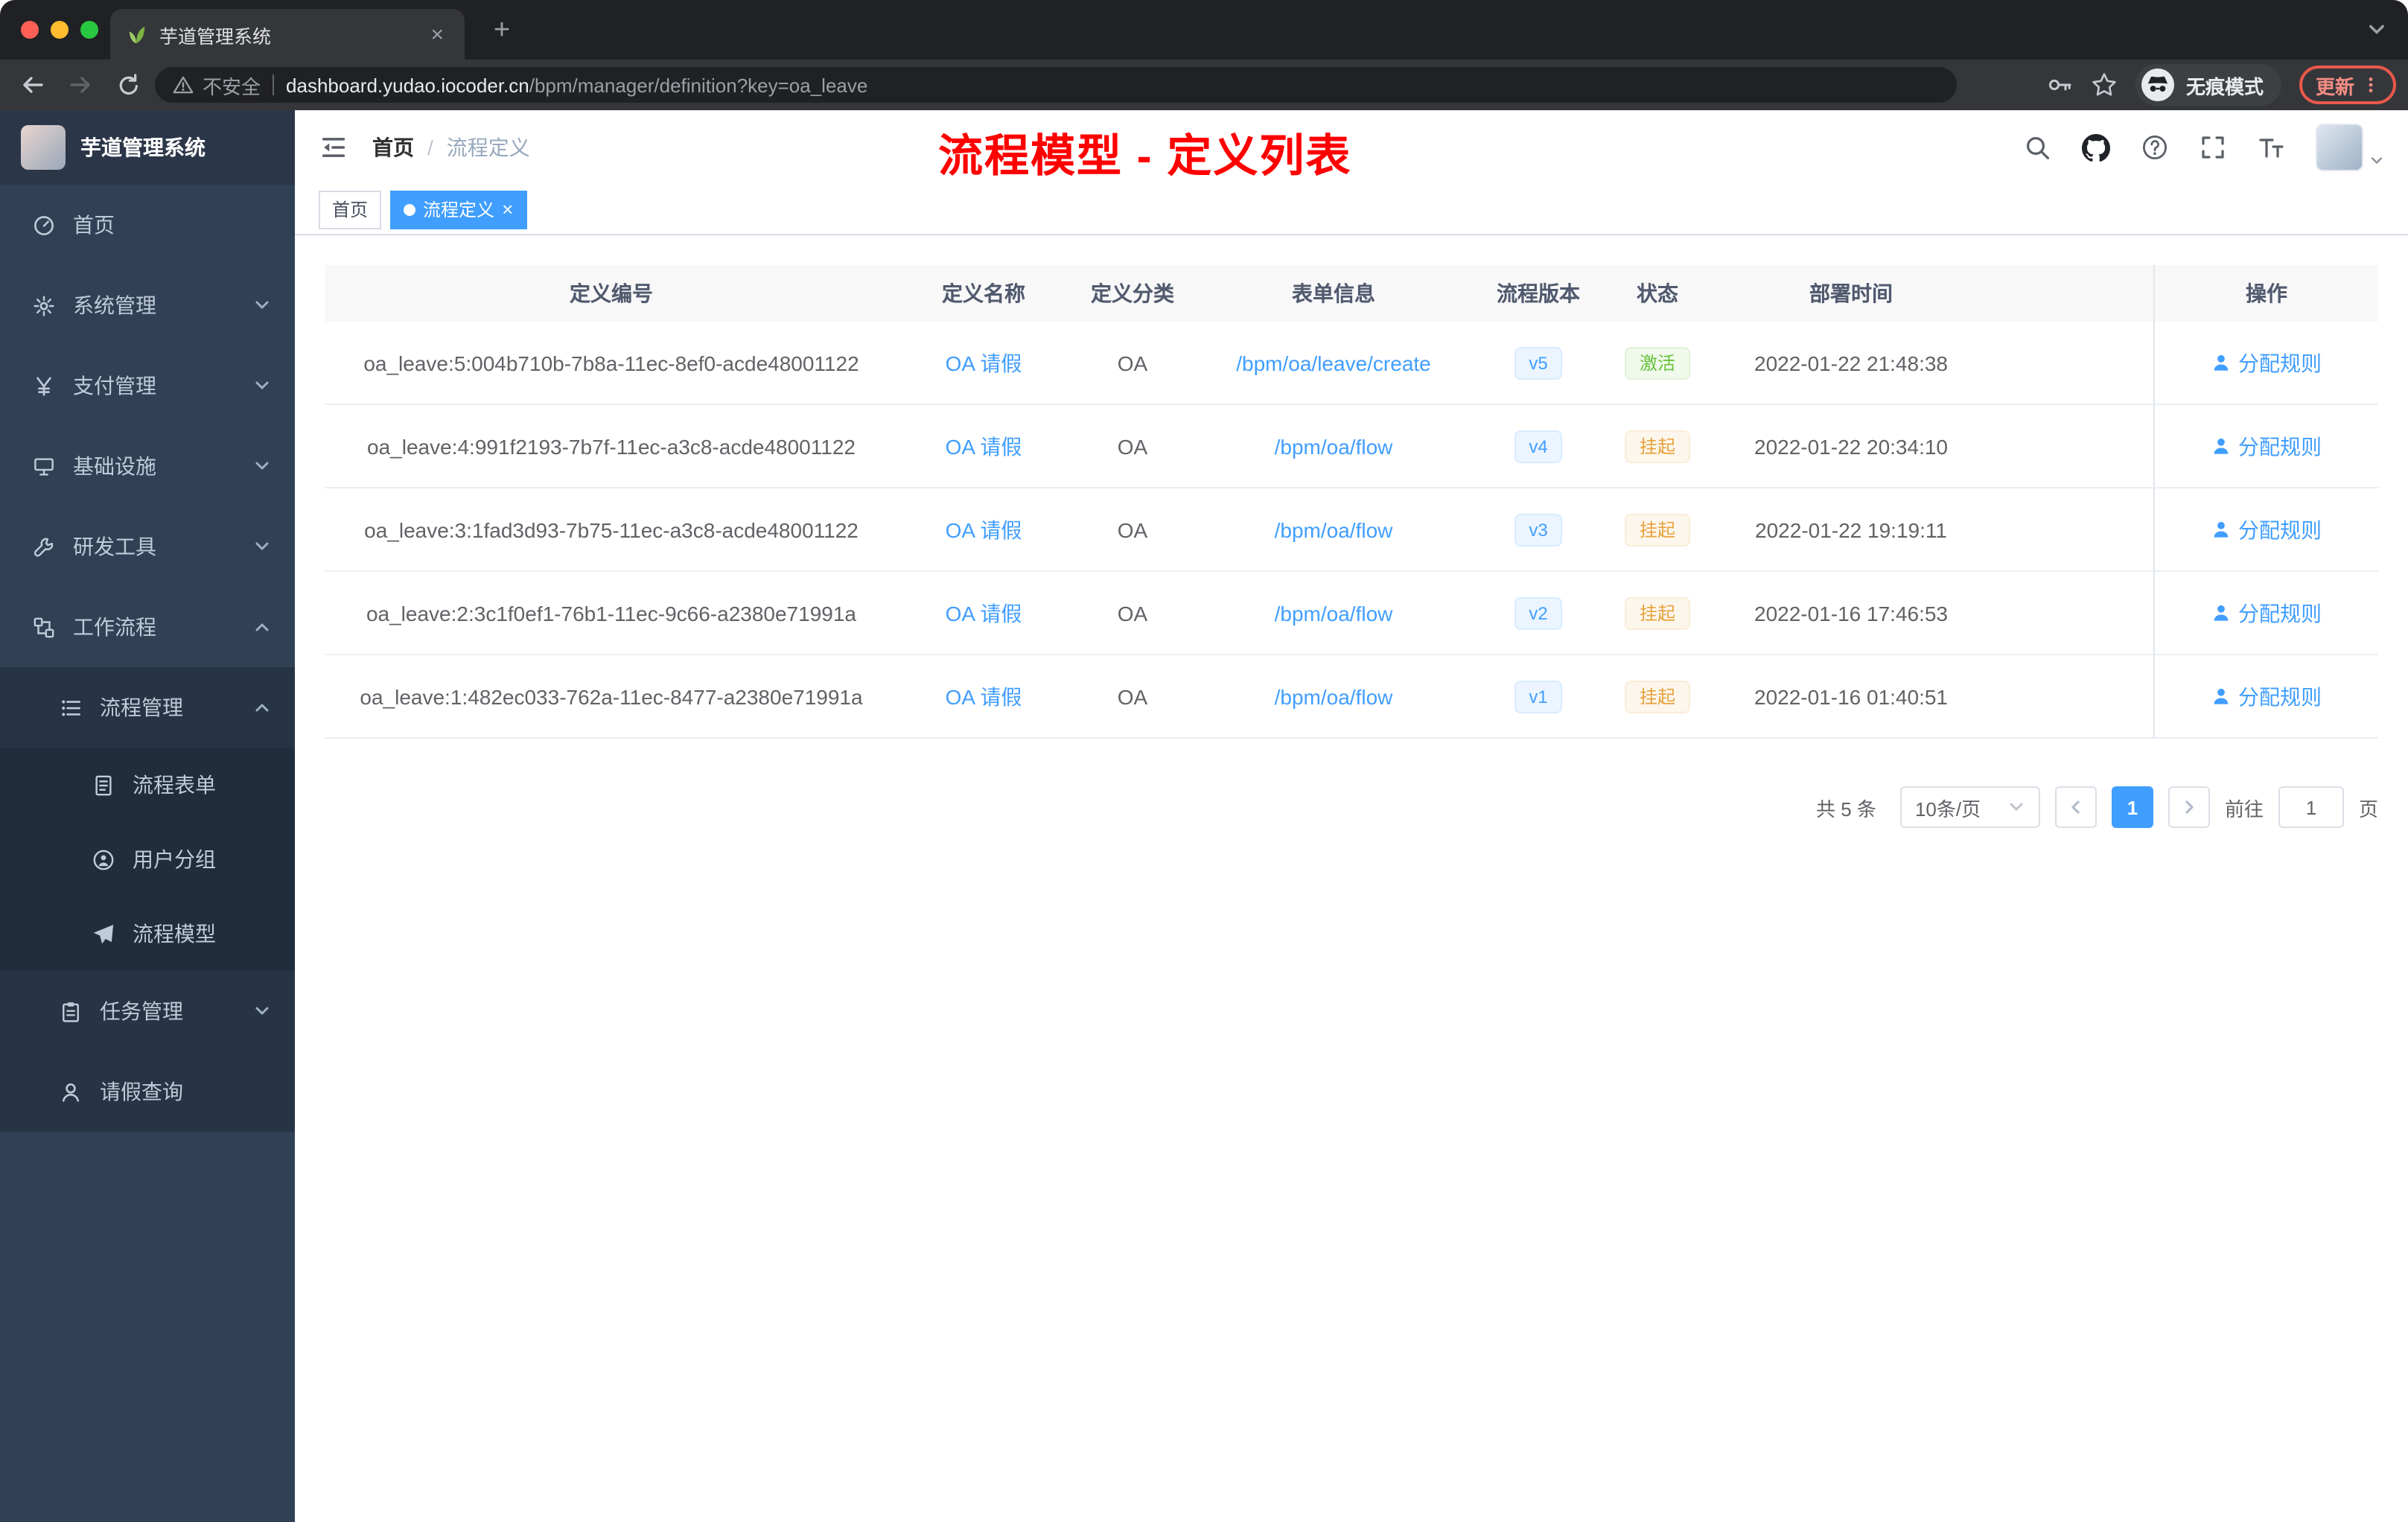 This screenshot has width=2408, height=1522. Describe the element at coordinates (2213, 147) in the screenshot. I see `fullscreen-icon` at that location.